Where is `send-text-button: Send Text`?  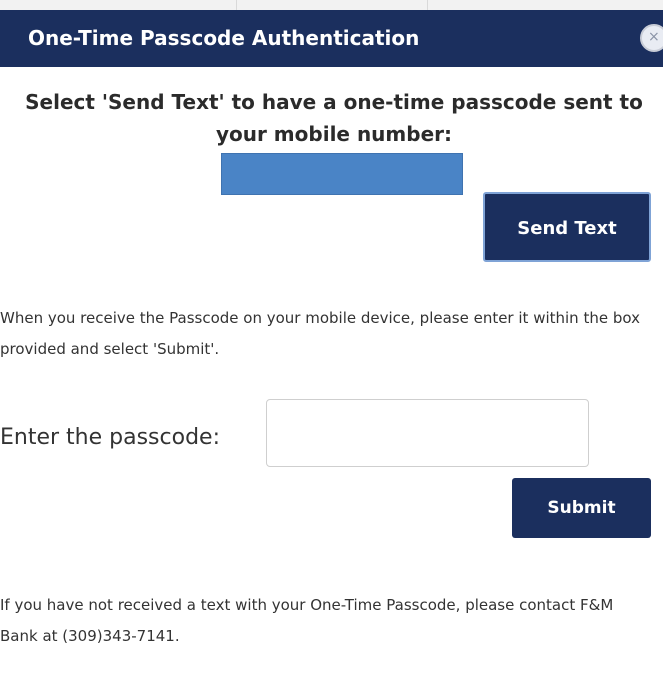 send-text-button: Send Text is located at coordinates (567, 227).